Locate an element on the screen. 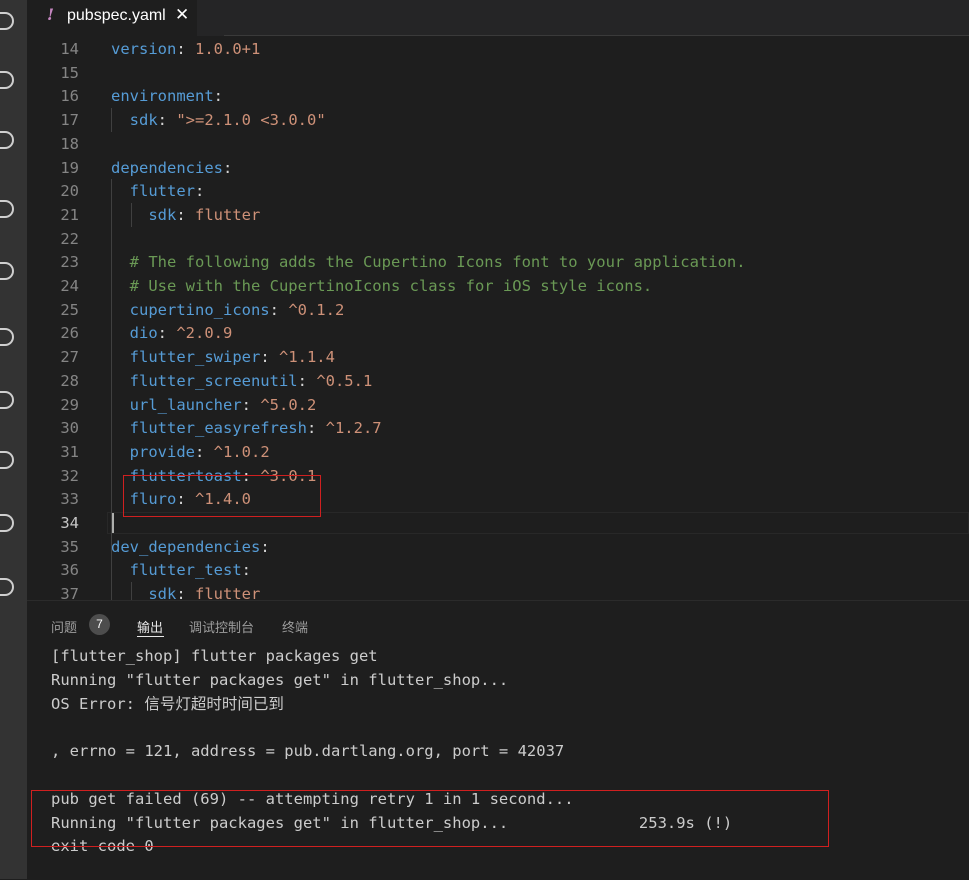 Image resolution: width=969 pixels, height=880 pixels. search-icon is located at coordinates (7, 80).